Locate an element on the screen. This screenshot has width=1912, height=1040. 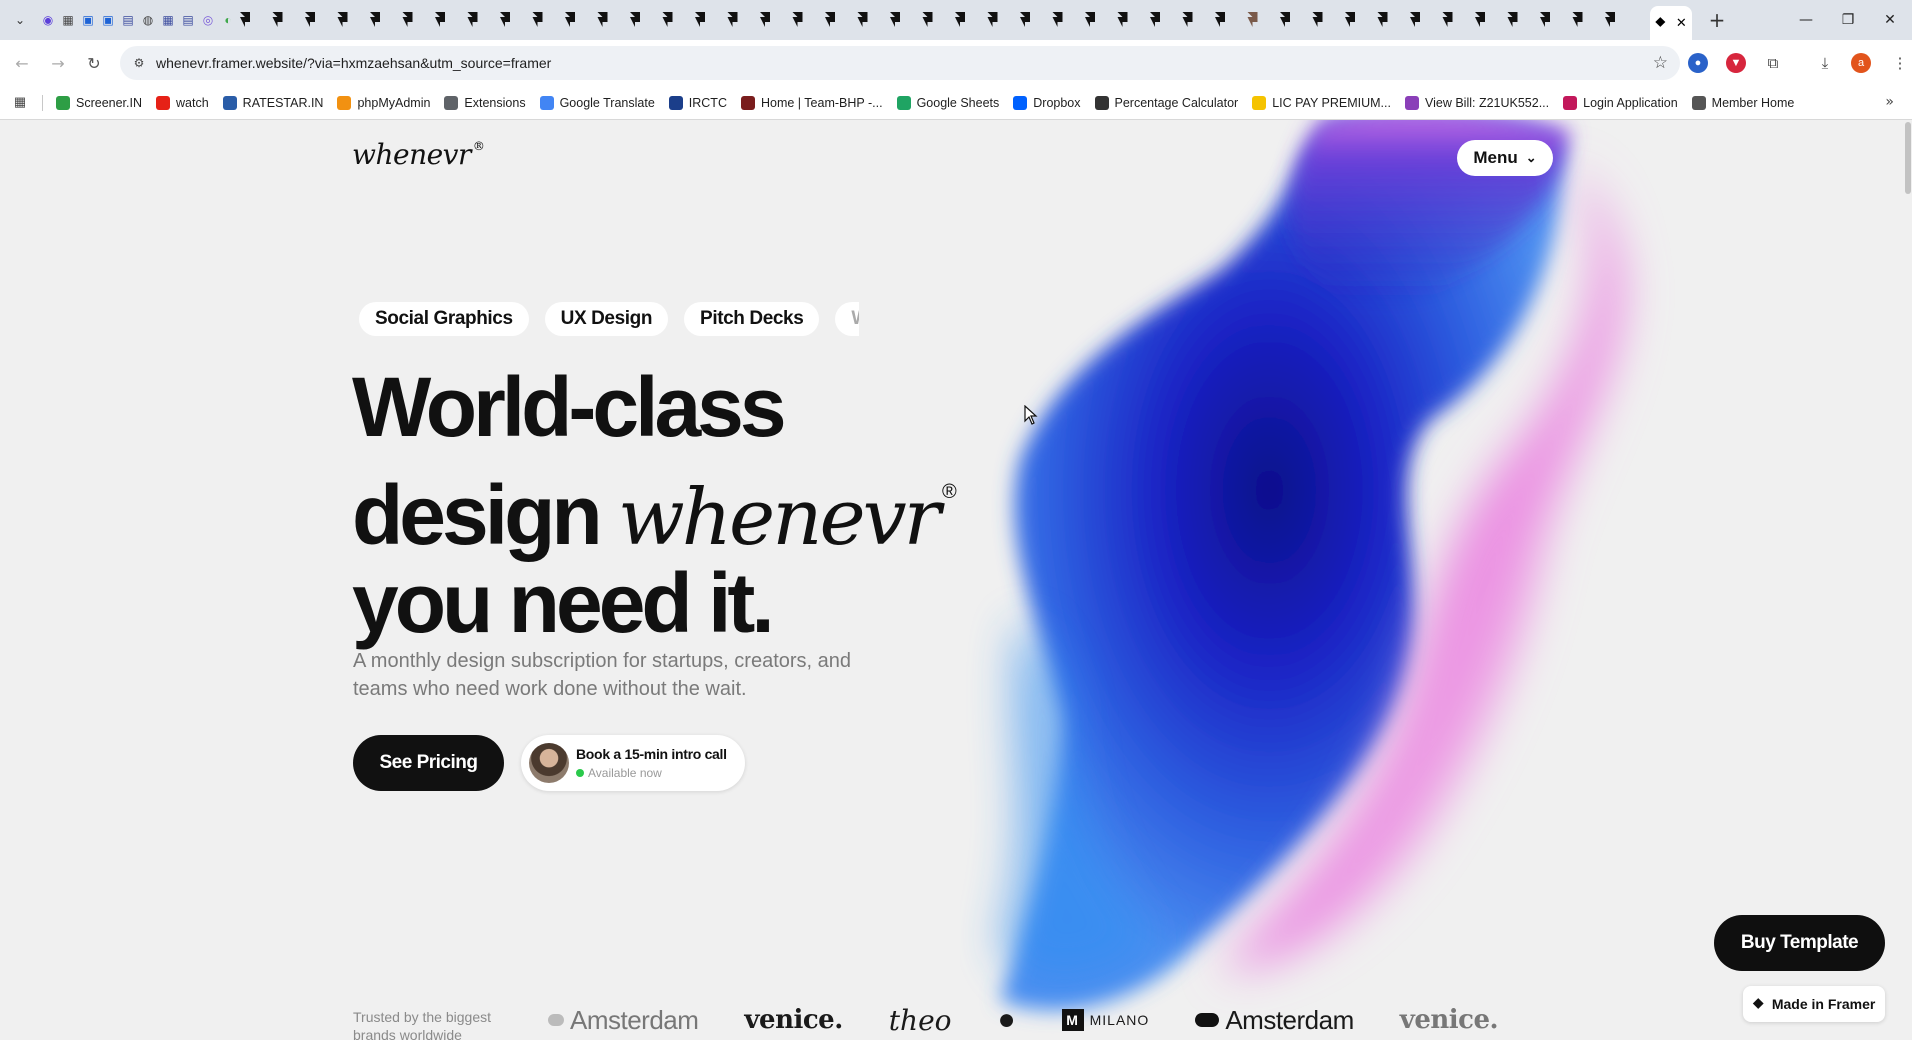
site-info-icon: ⚙ is located at coordinates (139, 63).